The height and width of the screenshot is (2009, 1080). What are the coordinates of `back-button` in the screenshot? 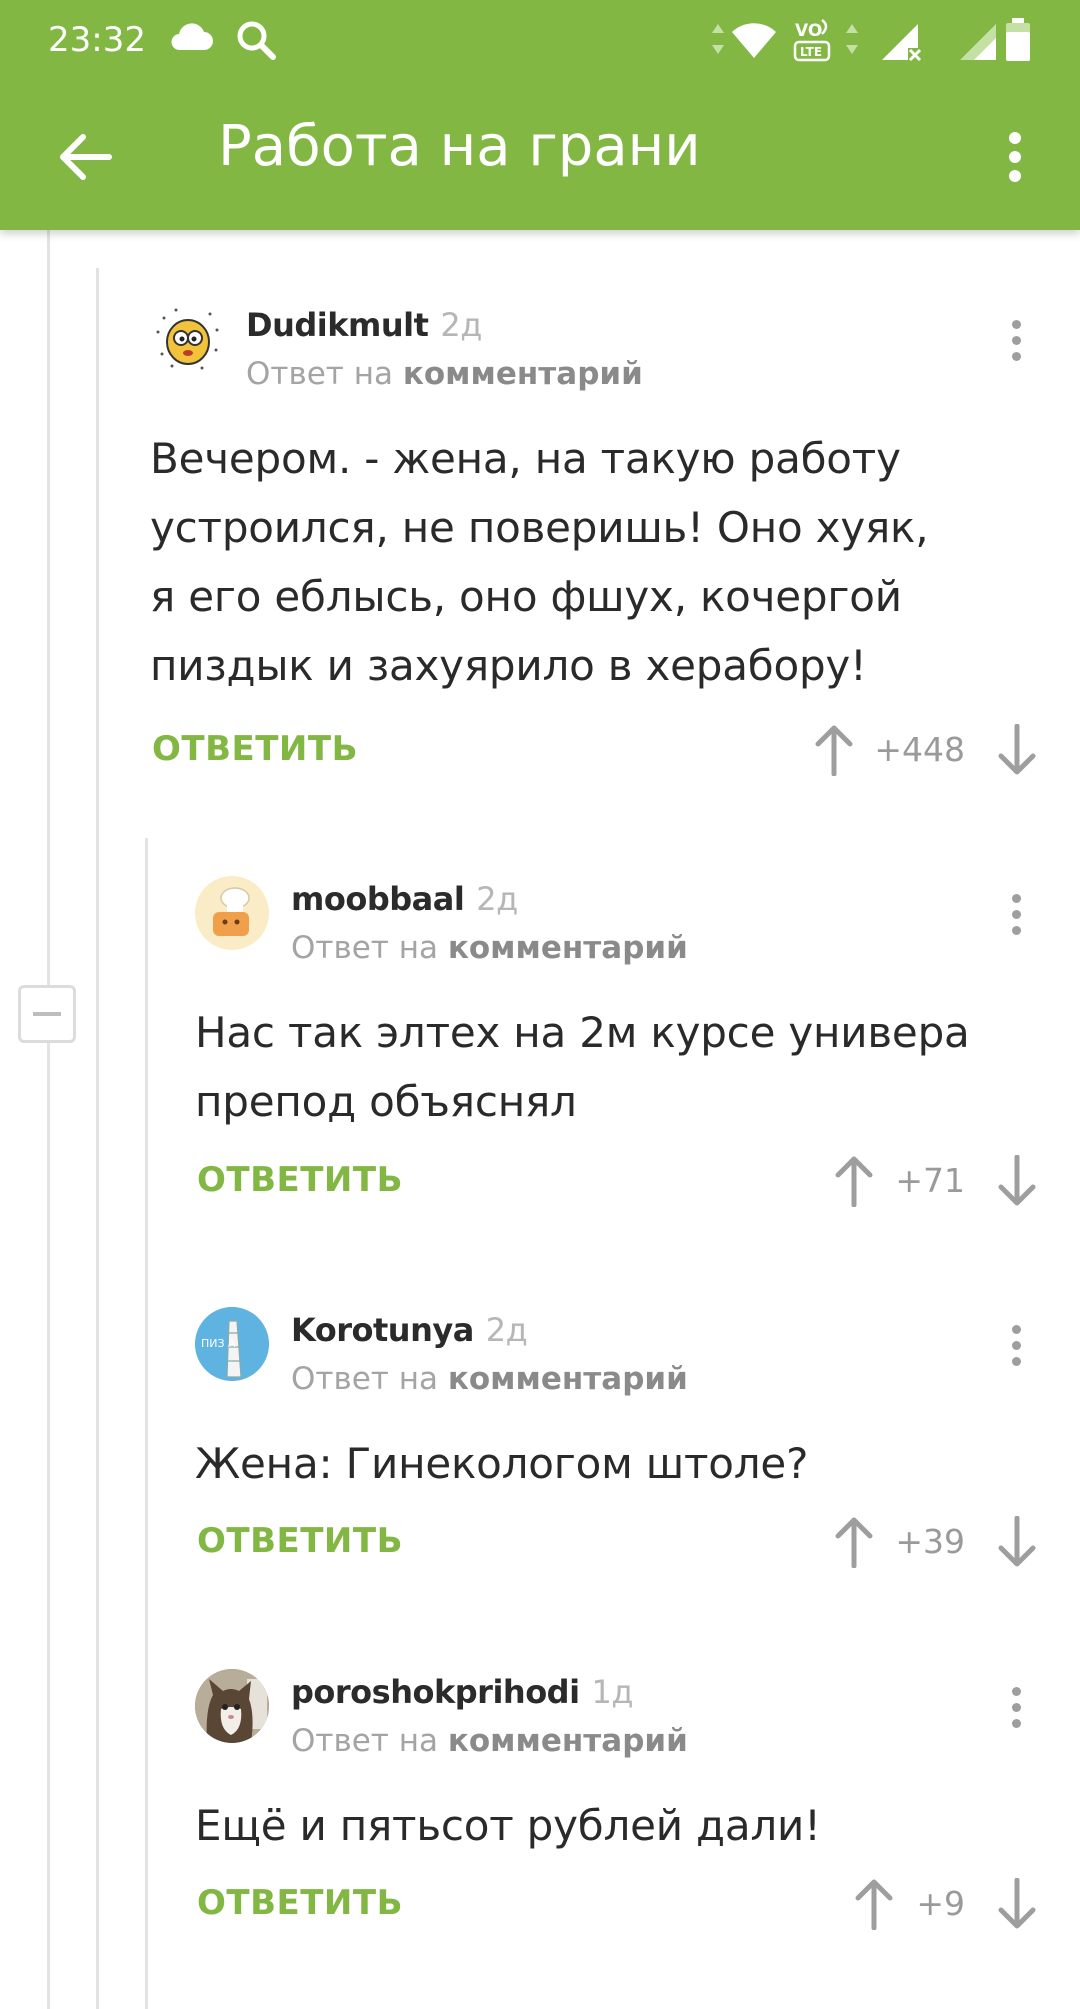 It's located at (85, 157).